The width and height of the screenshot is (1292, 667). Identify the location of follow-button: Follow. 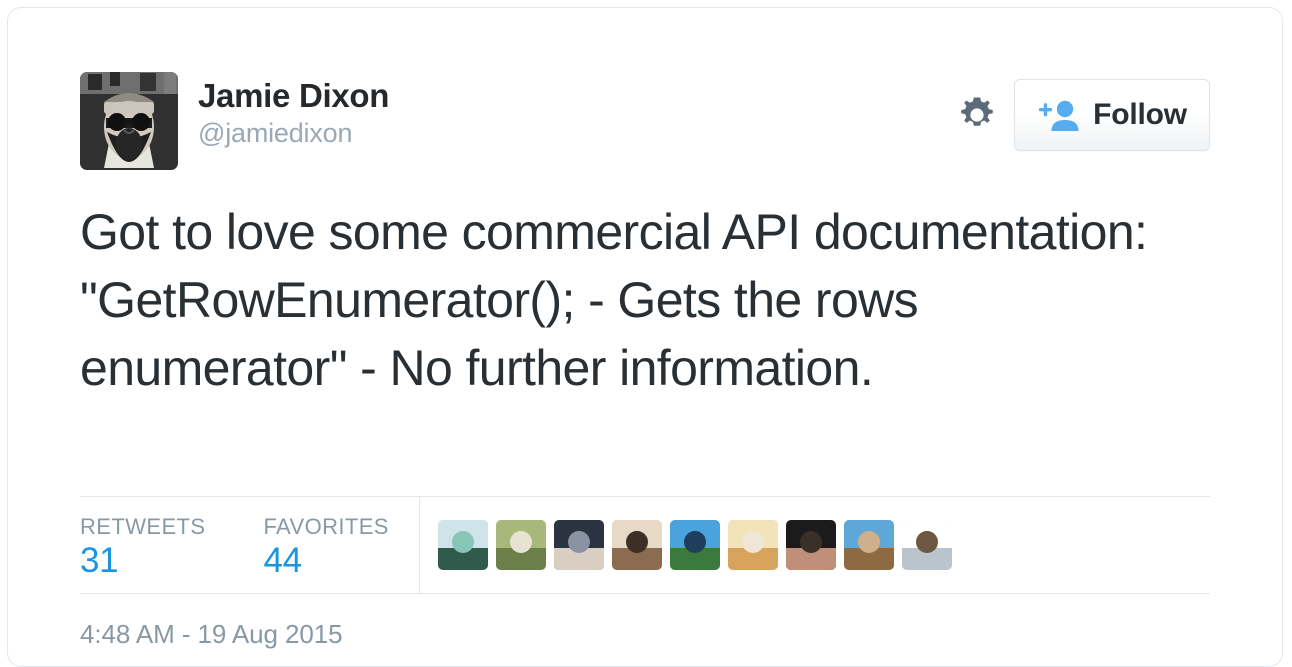
(1112, 115).